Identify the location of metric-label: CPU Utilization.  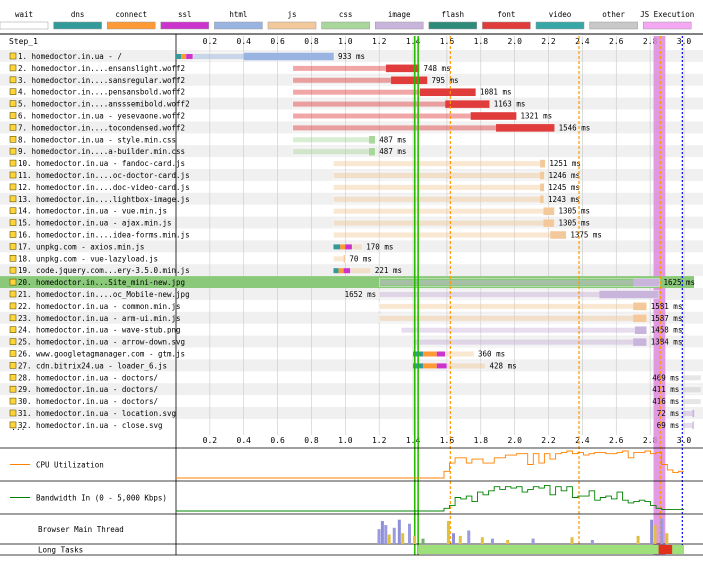
(70, 465).